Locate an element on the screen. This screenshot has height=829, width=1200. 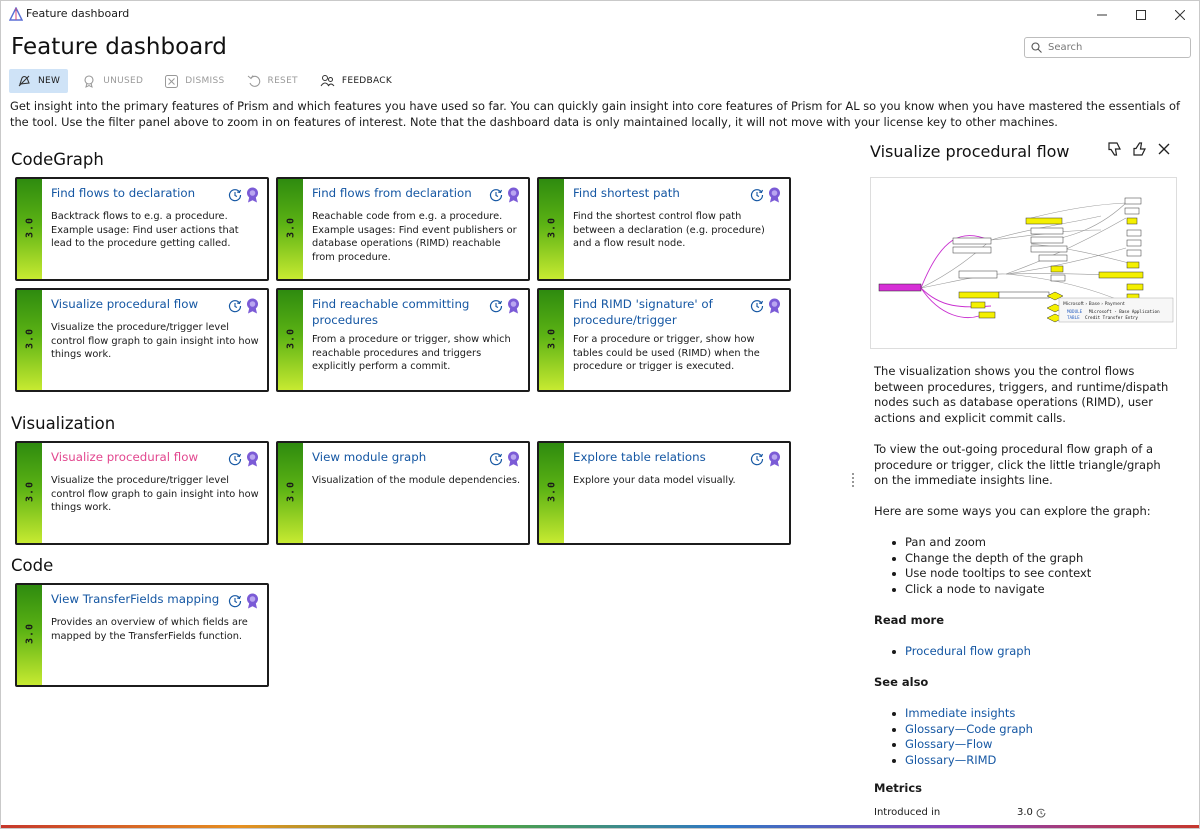
card-title: Find shortest path is located at coordinates (658, 194).